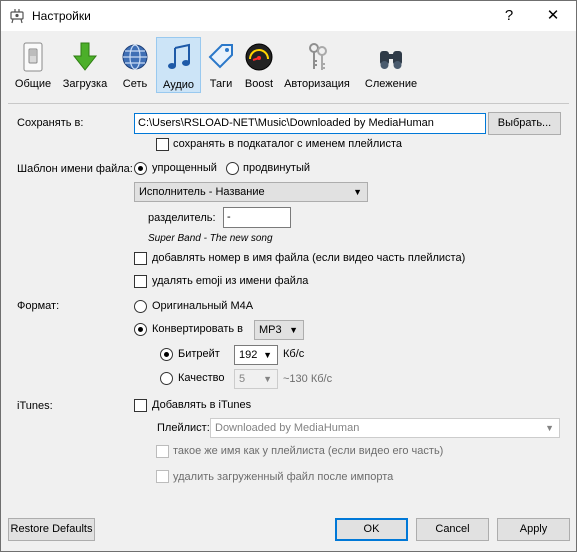  What do you see at coordinates (391, 60) in the screenshot?
I see `binoculars-icon` at bounding box center [391, 60].